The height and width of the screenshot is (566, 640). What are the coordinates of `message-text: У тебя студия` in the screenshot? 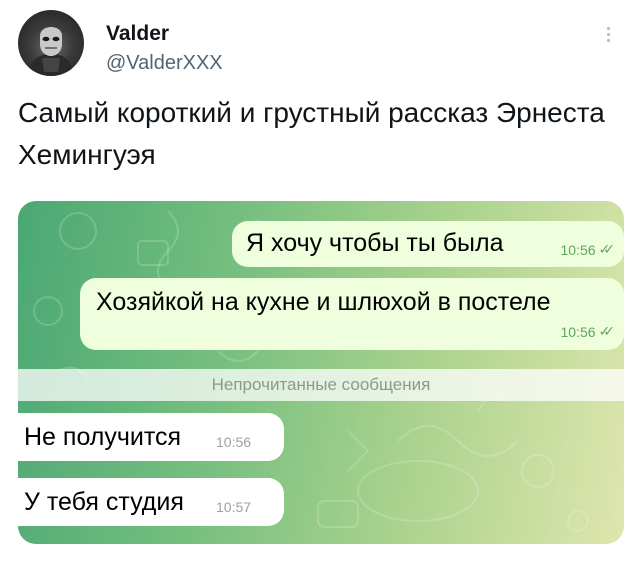 It's located at (104, 502).